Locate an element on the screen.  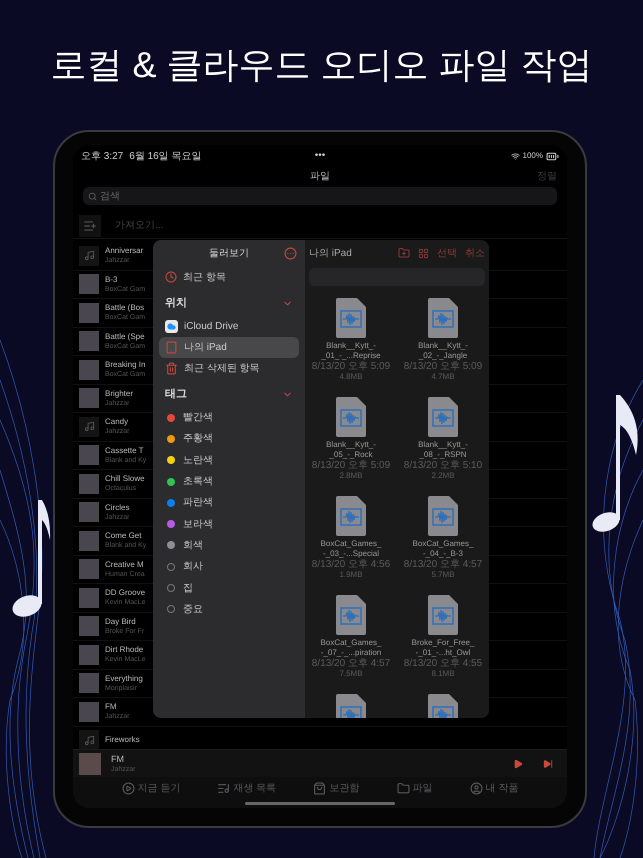
song-title: Candy is located at coordinates (128, 422).